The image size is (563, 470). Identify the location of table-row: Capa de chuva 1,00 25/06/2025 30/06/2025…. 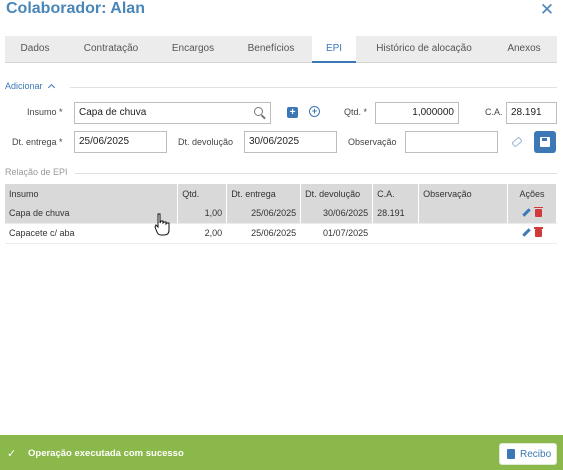
(281, 213).